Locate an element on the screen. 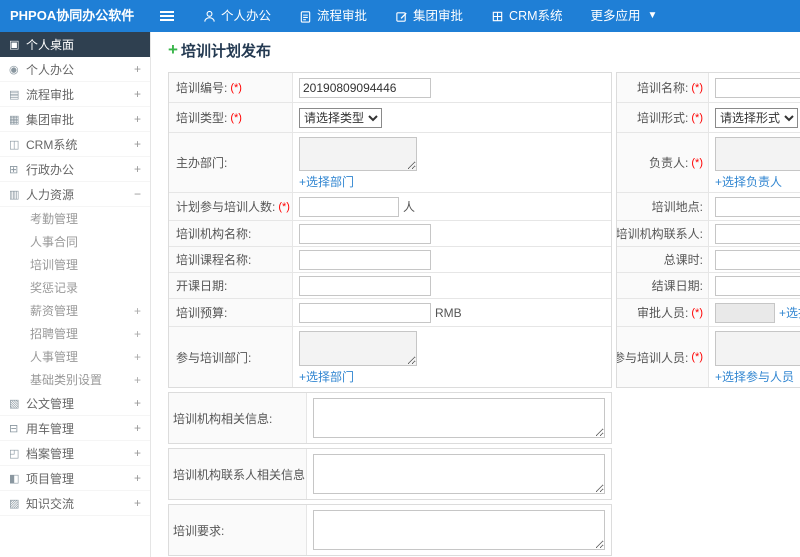 The width and height of the screenshot is (800, 557). training-no-input is located at coordinates (365, 87).